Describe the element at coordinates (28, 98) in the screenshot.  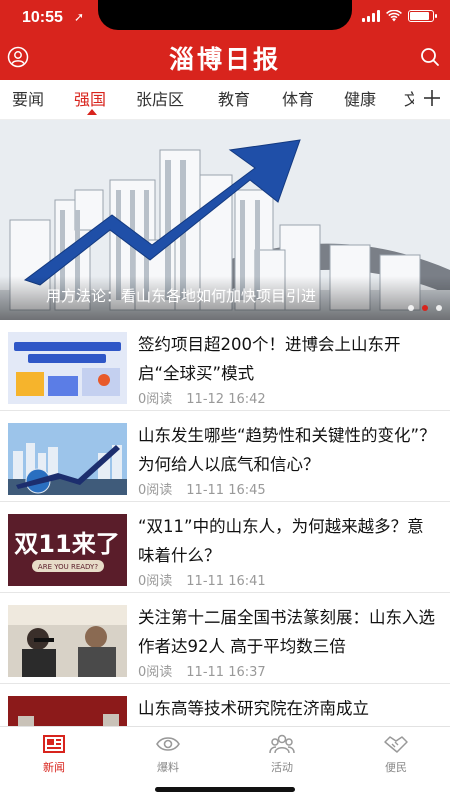
I see `tab-yaowen: 要闻` at that location.